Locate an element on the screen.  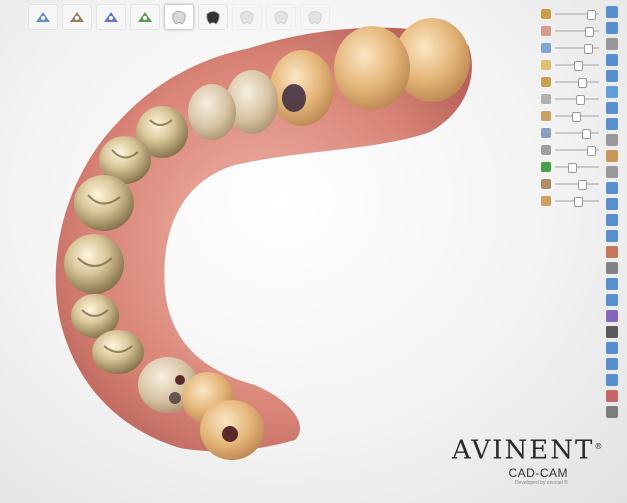
purple-icon is located at coordinates (612, 316).